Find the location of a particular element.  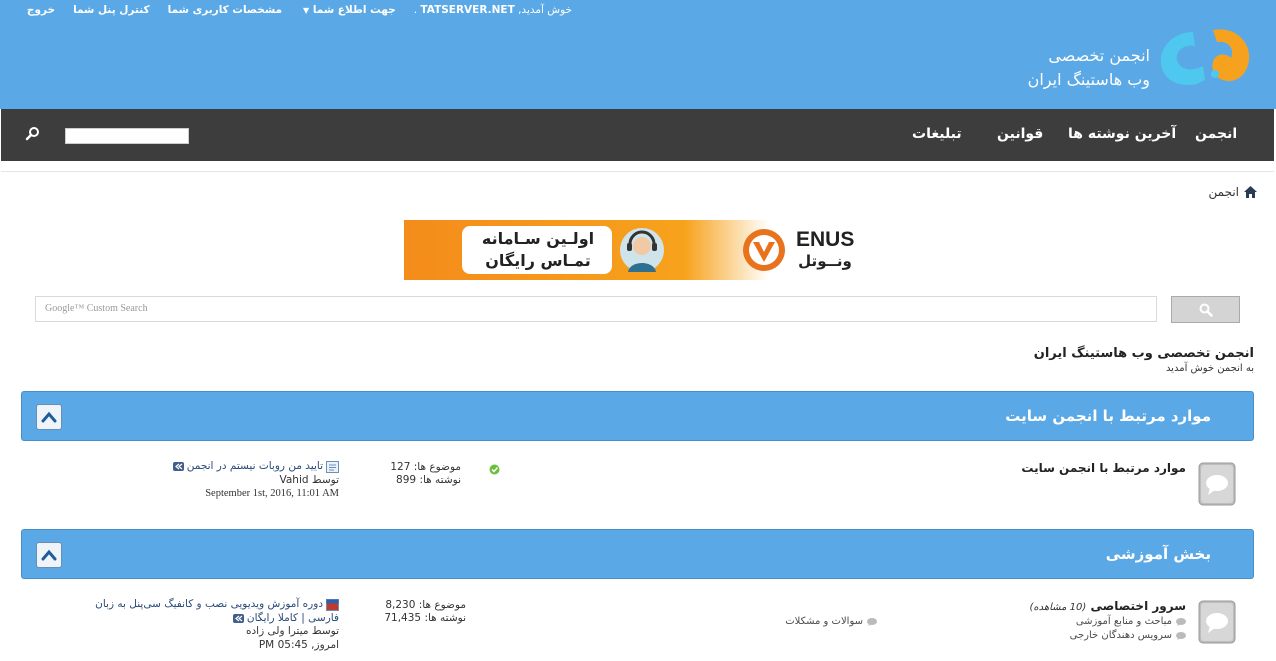

logout-link: خروج is located at coordinates (41, 11).